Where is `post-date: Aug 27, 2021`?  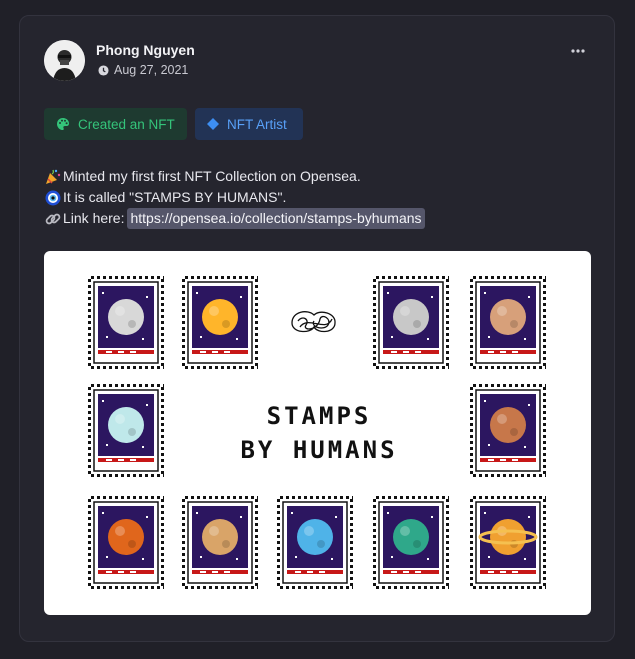 post-date: Aug 27, 2021 is located at coordinates (151, 70).